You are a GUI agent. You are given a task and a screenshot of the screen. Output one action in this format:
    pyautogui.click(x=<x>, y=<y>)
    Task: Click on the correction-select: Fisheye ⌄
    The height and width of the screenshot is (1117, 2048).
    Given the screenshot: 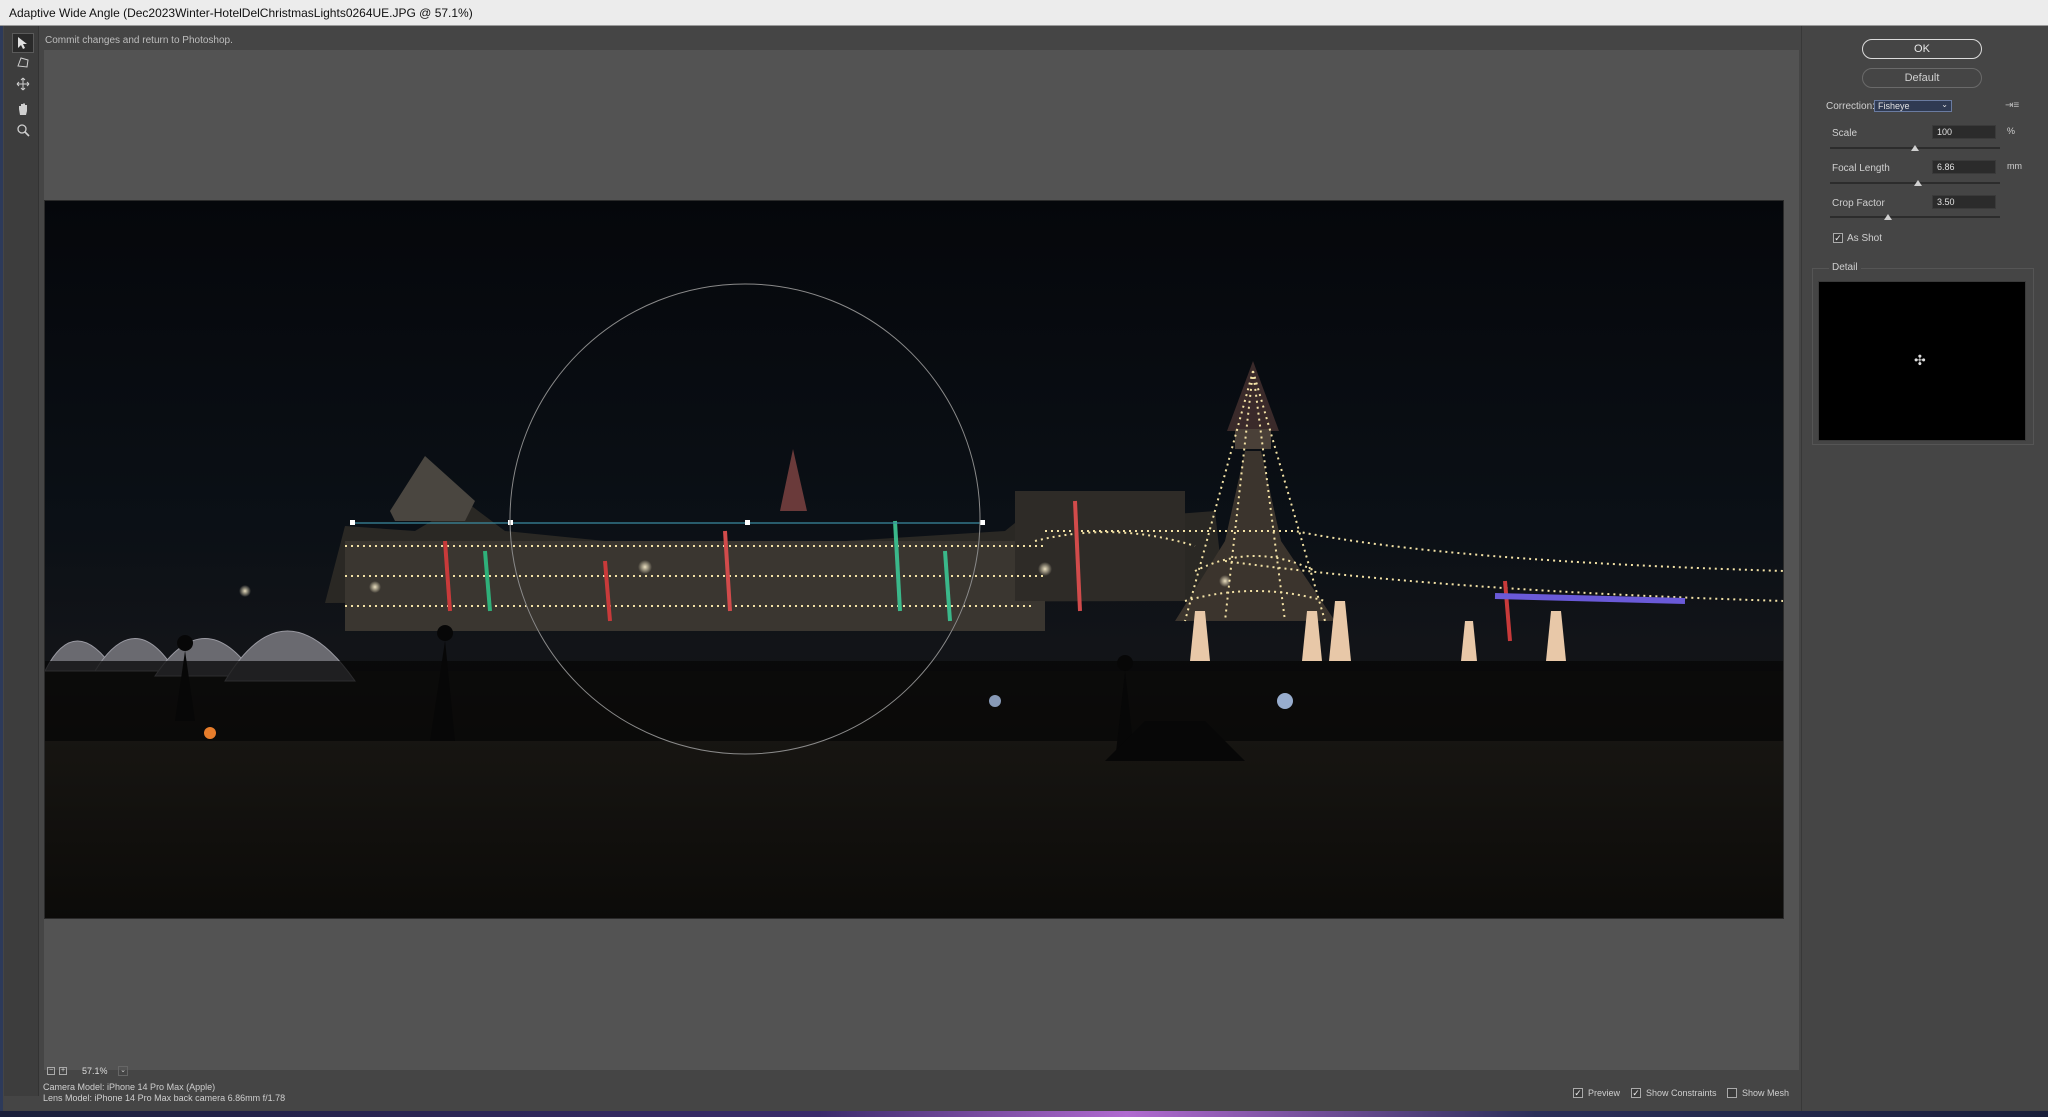 What is the action you would take?
    pyautogui.click(x=1913, y=106)
    